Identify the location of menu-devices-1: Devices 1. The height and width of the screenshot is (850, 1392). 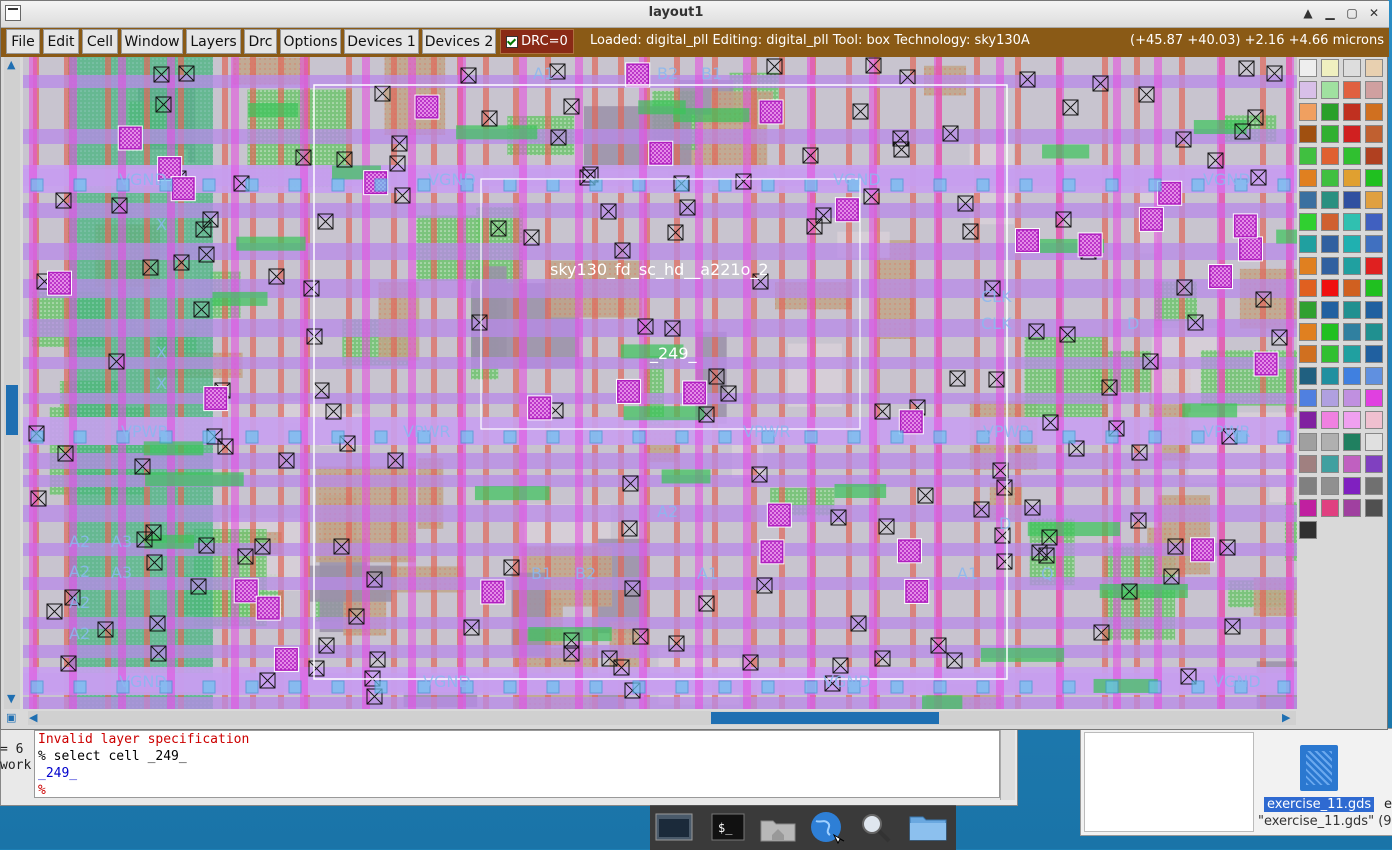
(381, 41).